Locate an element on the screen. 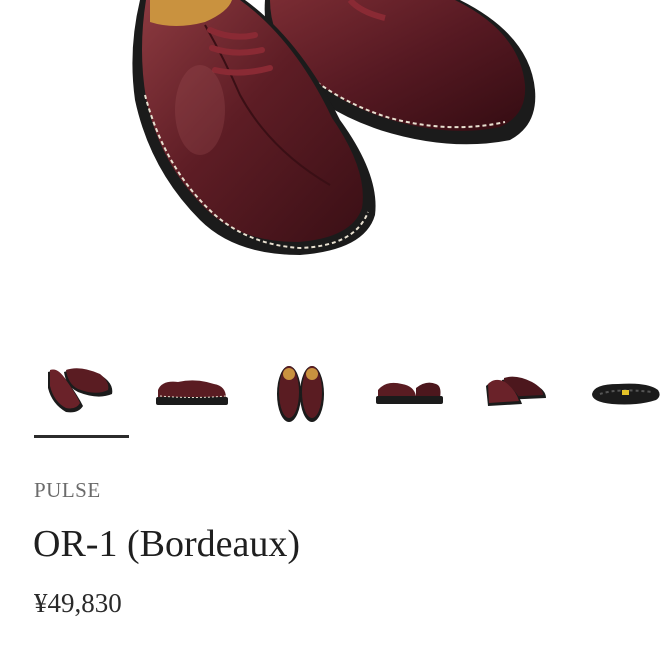  thumbnail-top-front is located at coordinates (303, 394).